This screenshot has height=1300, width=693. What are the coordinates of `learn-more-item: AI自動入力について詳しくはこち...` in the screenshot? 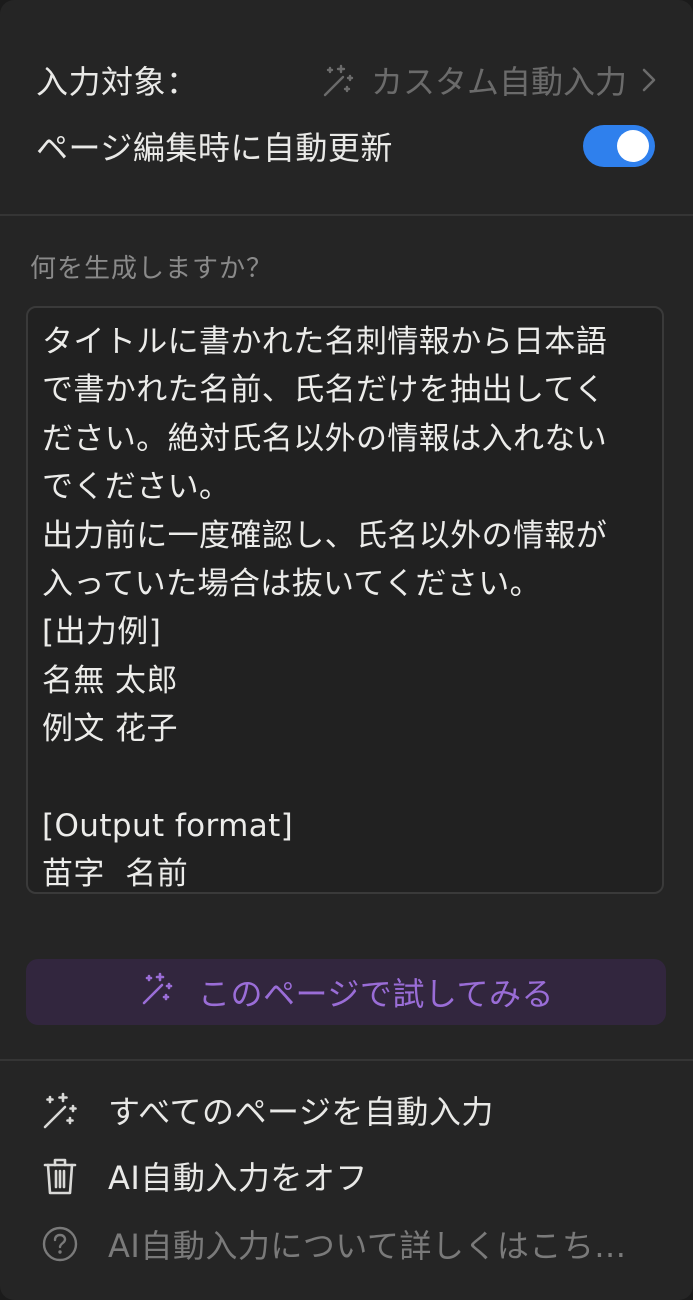 It's located at (346, 1244).